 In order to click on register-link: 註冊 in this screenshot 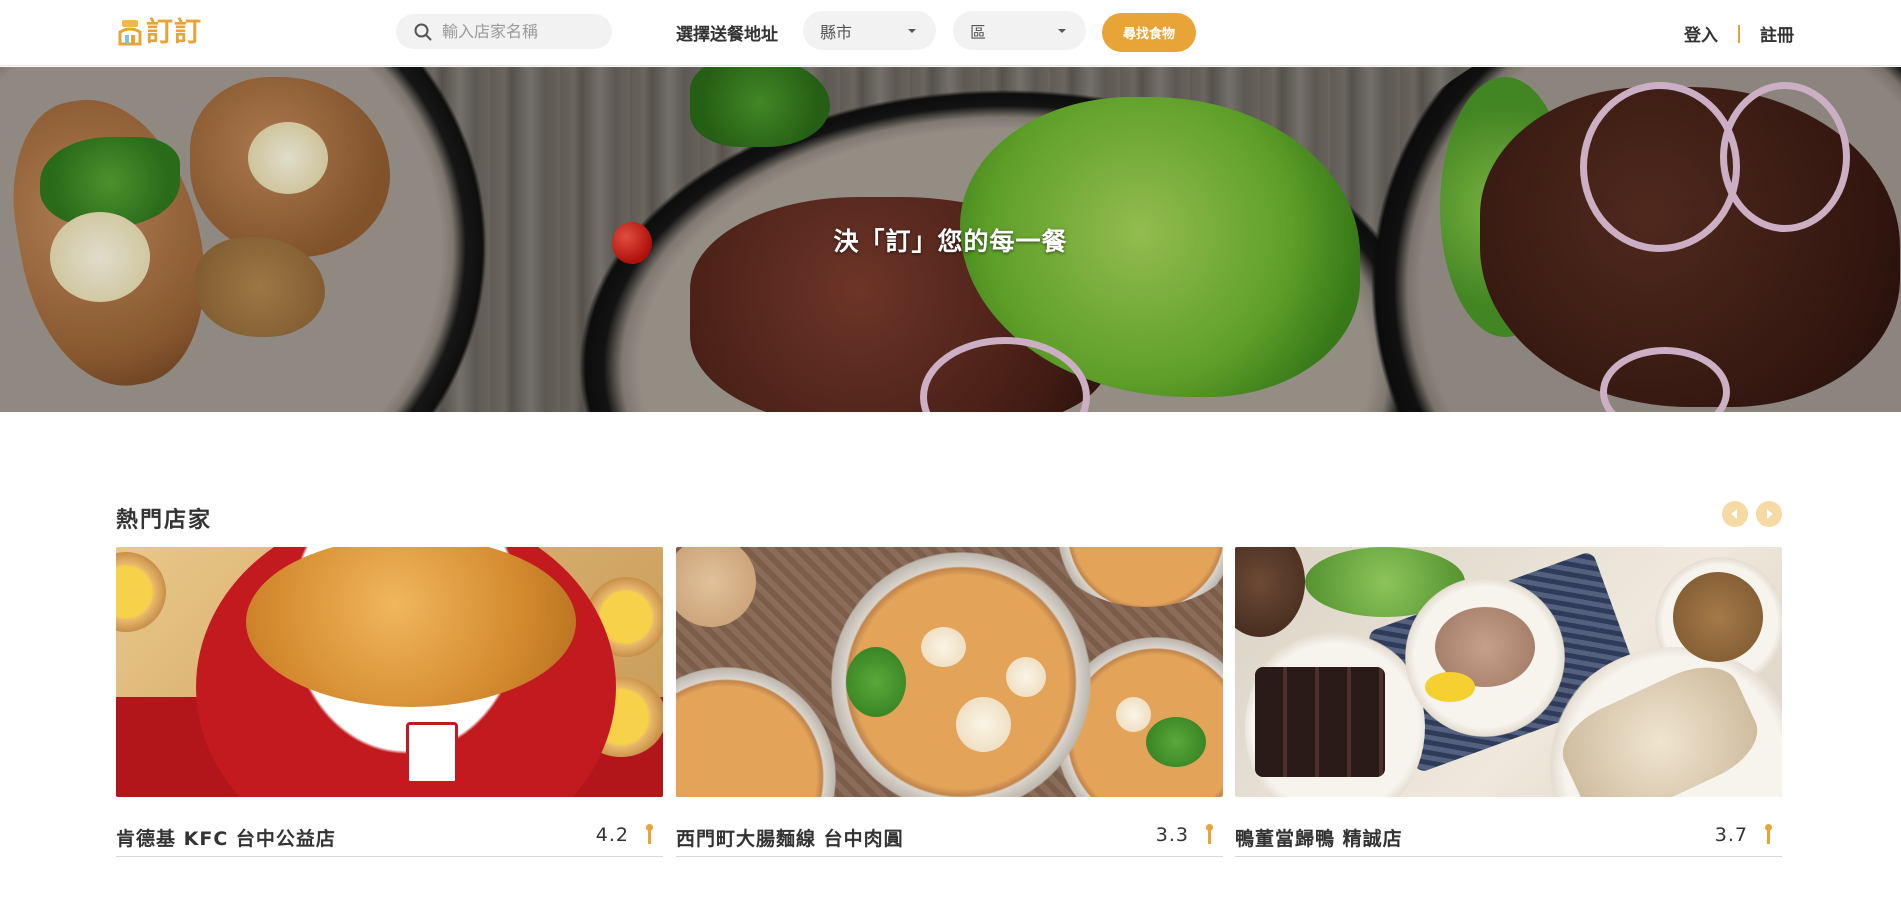, I will do `click(1777, 33)`.